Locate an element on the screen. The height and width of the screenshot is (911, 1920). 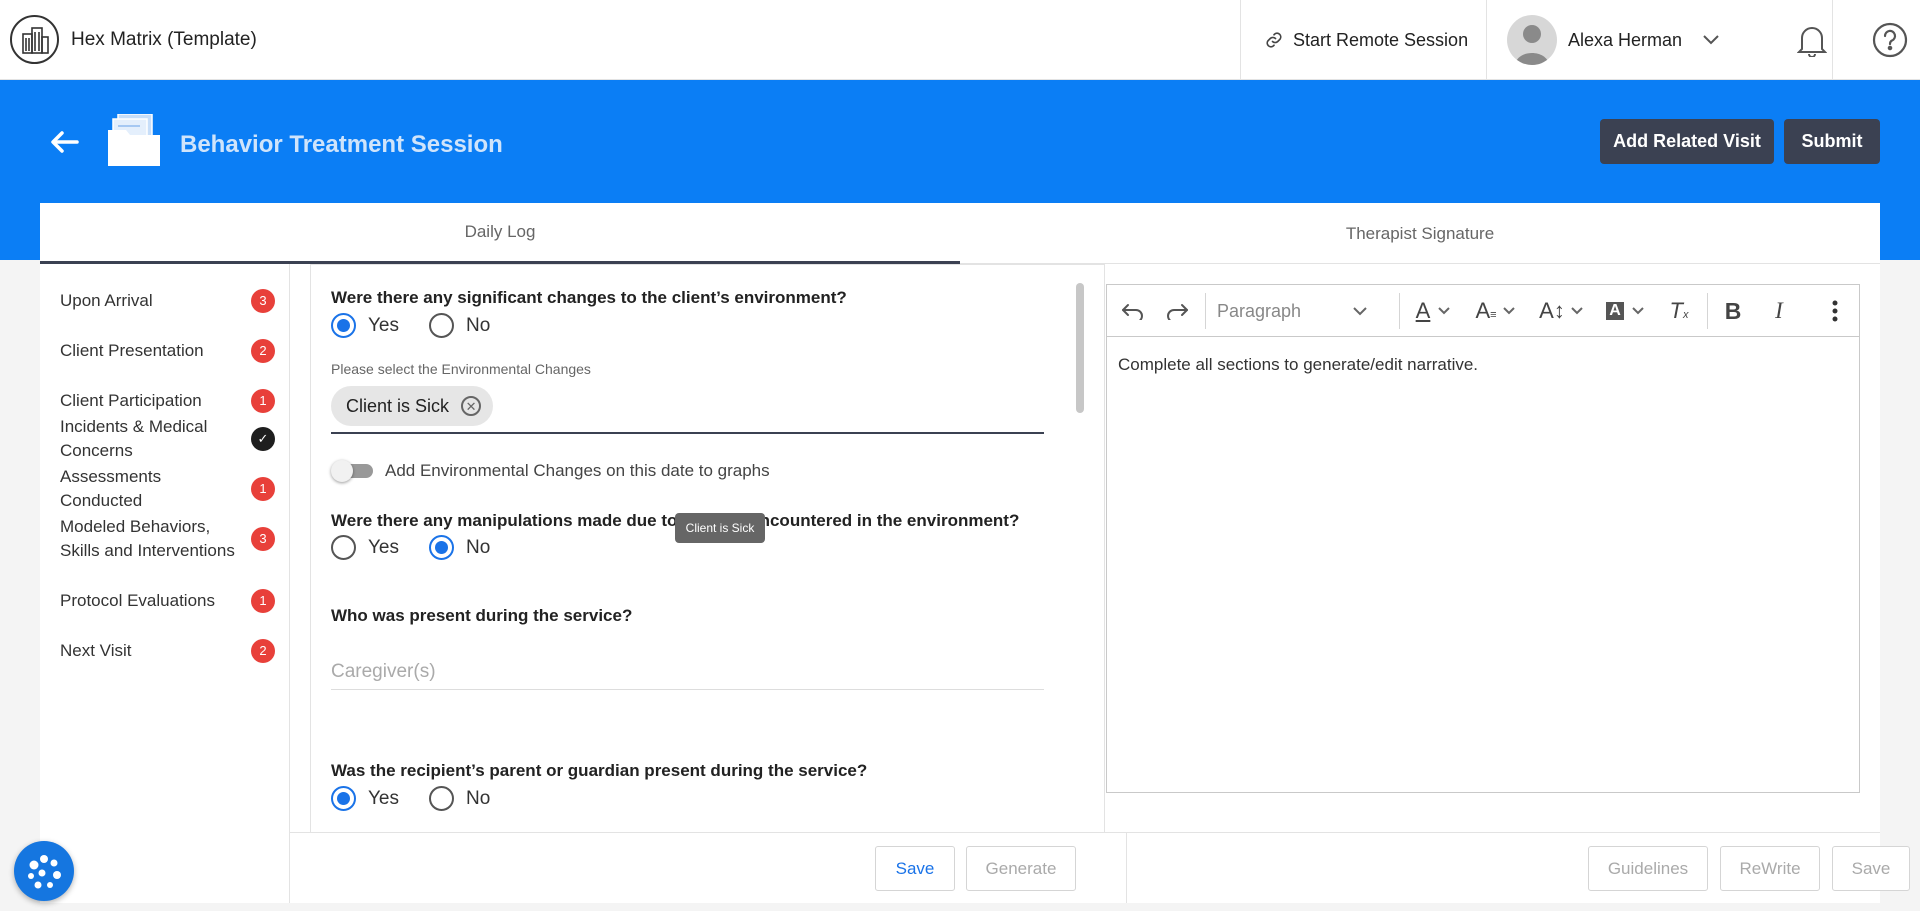
redo-button is located at coordinates (1177, 311).